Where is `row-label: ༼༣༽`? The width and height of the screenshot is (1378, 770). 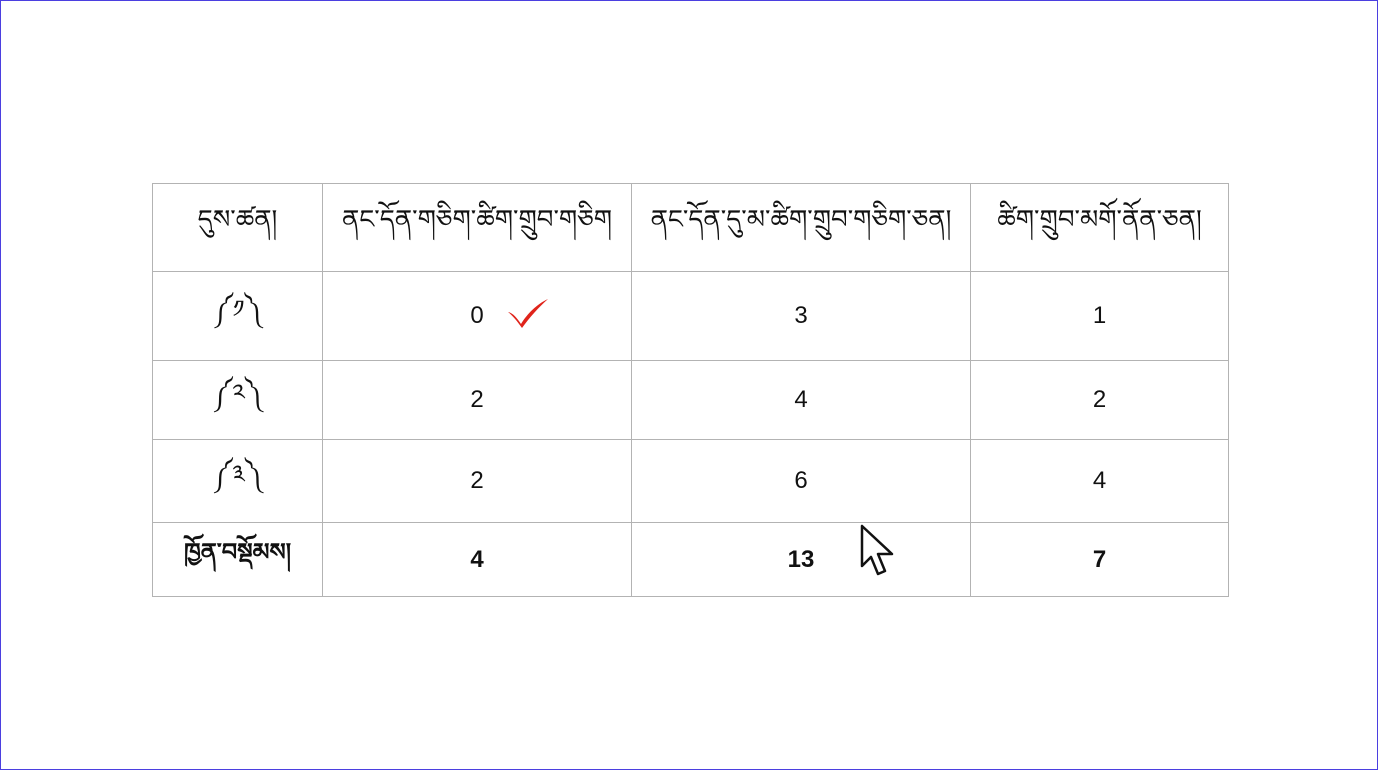 row-label: ༼༣༽ is located at coordinates (237, 481).